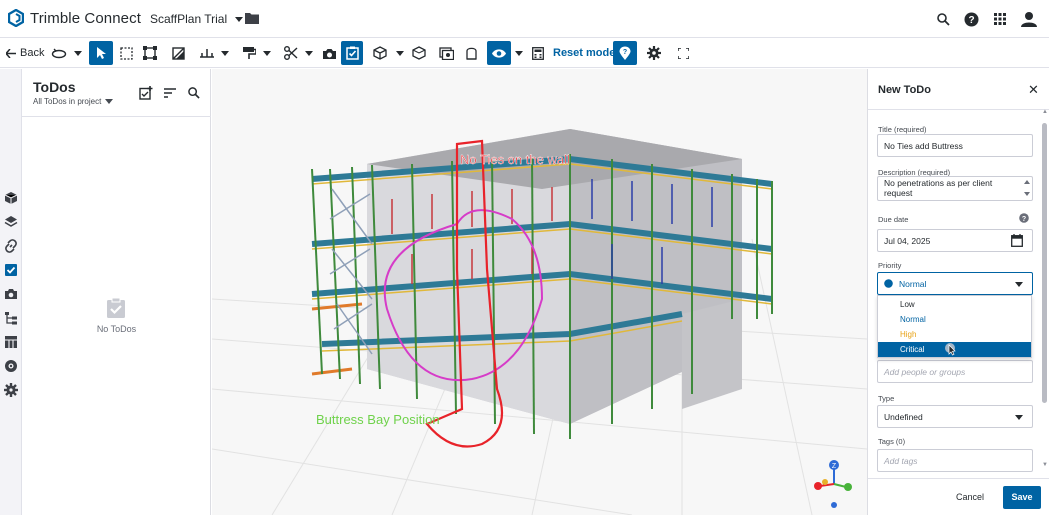 The width and height of the screenshot is (1049, 515). I want to click on priority-option-high: High, so click(954, 334).